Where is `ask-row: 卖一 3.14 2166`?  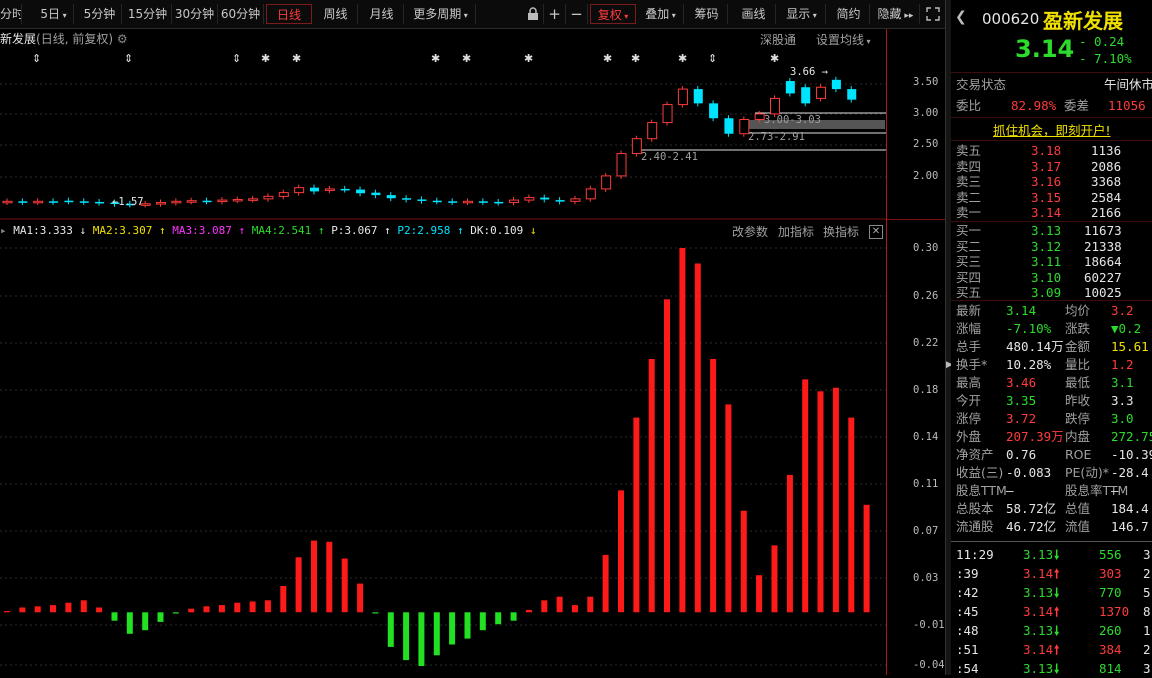
ask-row: 卖一 3.14 2166 is located at coordinates (1051, 213).